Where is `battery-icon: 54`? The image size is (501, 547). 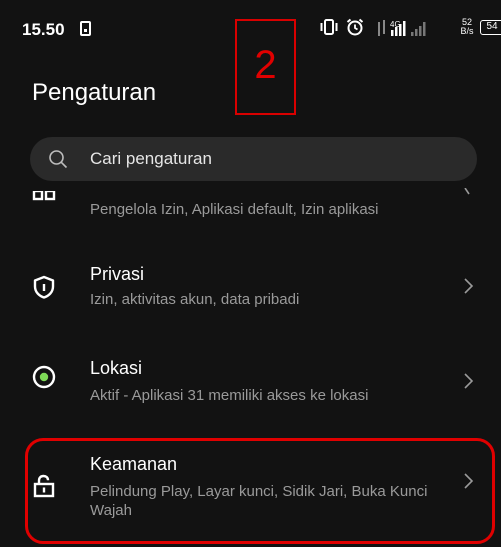
battery-icon: 54 is located at coordinates (490, 27).